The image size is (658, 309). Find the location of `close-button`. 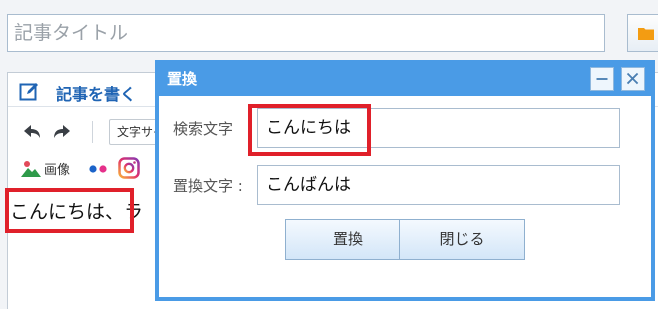

close-button is located at coordinates (633, 79).